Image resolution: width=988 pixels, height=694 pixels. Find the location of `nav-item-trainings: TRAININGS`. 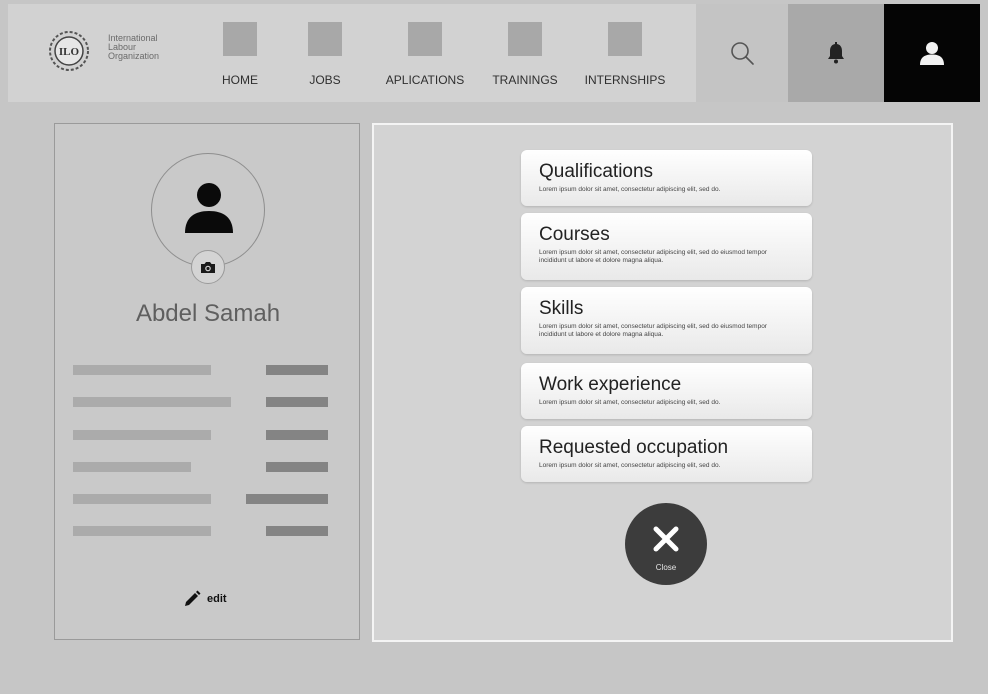

nav-item-trainings: TRAININGS is located at coordinates (525, 54).